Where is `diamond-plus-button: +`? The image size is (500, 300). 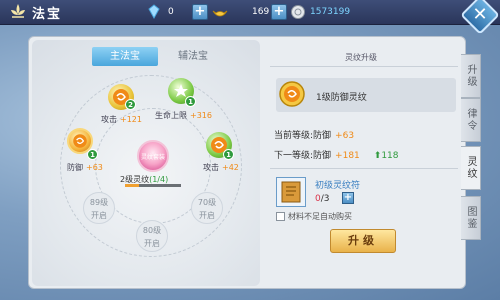
diamond-plus-button: + is located at coordinates (200, 12).